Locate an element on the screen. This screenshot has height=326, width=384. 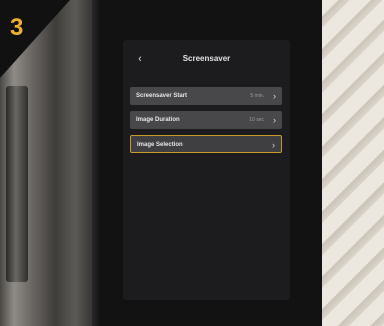
back-button: ‹ is located at coordinates (140, 59).